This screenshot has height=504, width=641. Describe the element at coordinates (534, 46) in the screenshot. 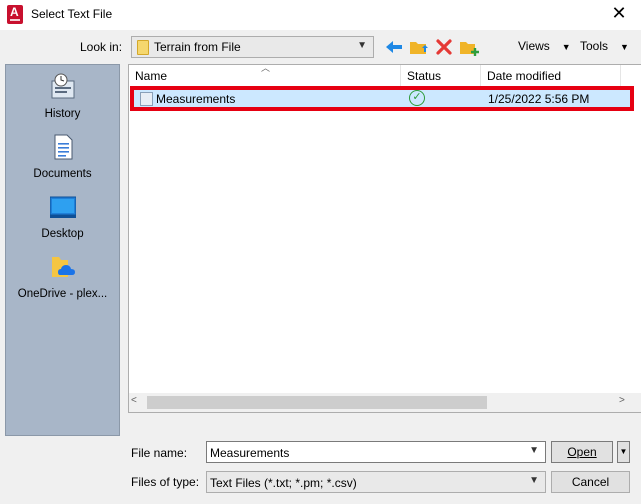

I see `views-label: Views` at that location.